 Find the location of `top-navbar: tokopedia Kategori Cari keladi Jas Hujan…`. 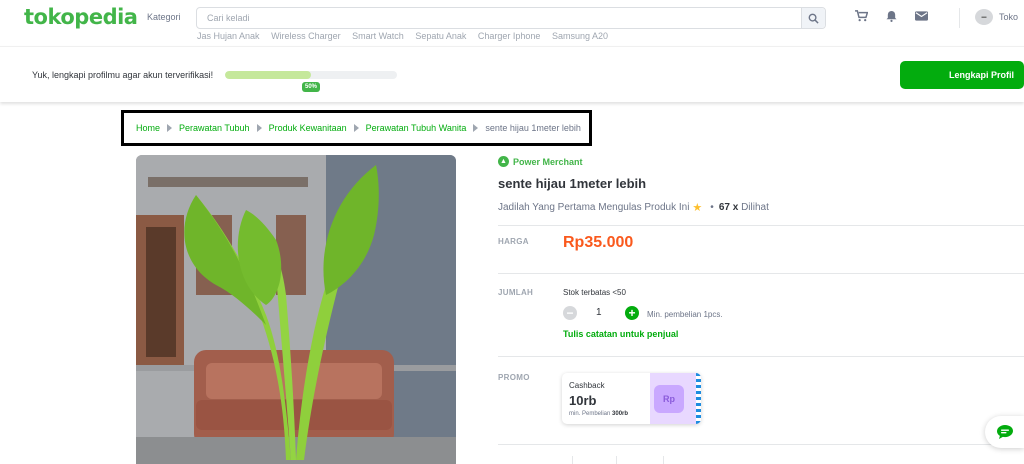

top-navbar: tokopedia Kategori Cari keladi Jas Hujan… is located at coordinates (512, 23).